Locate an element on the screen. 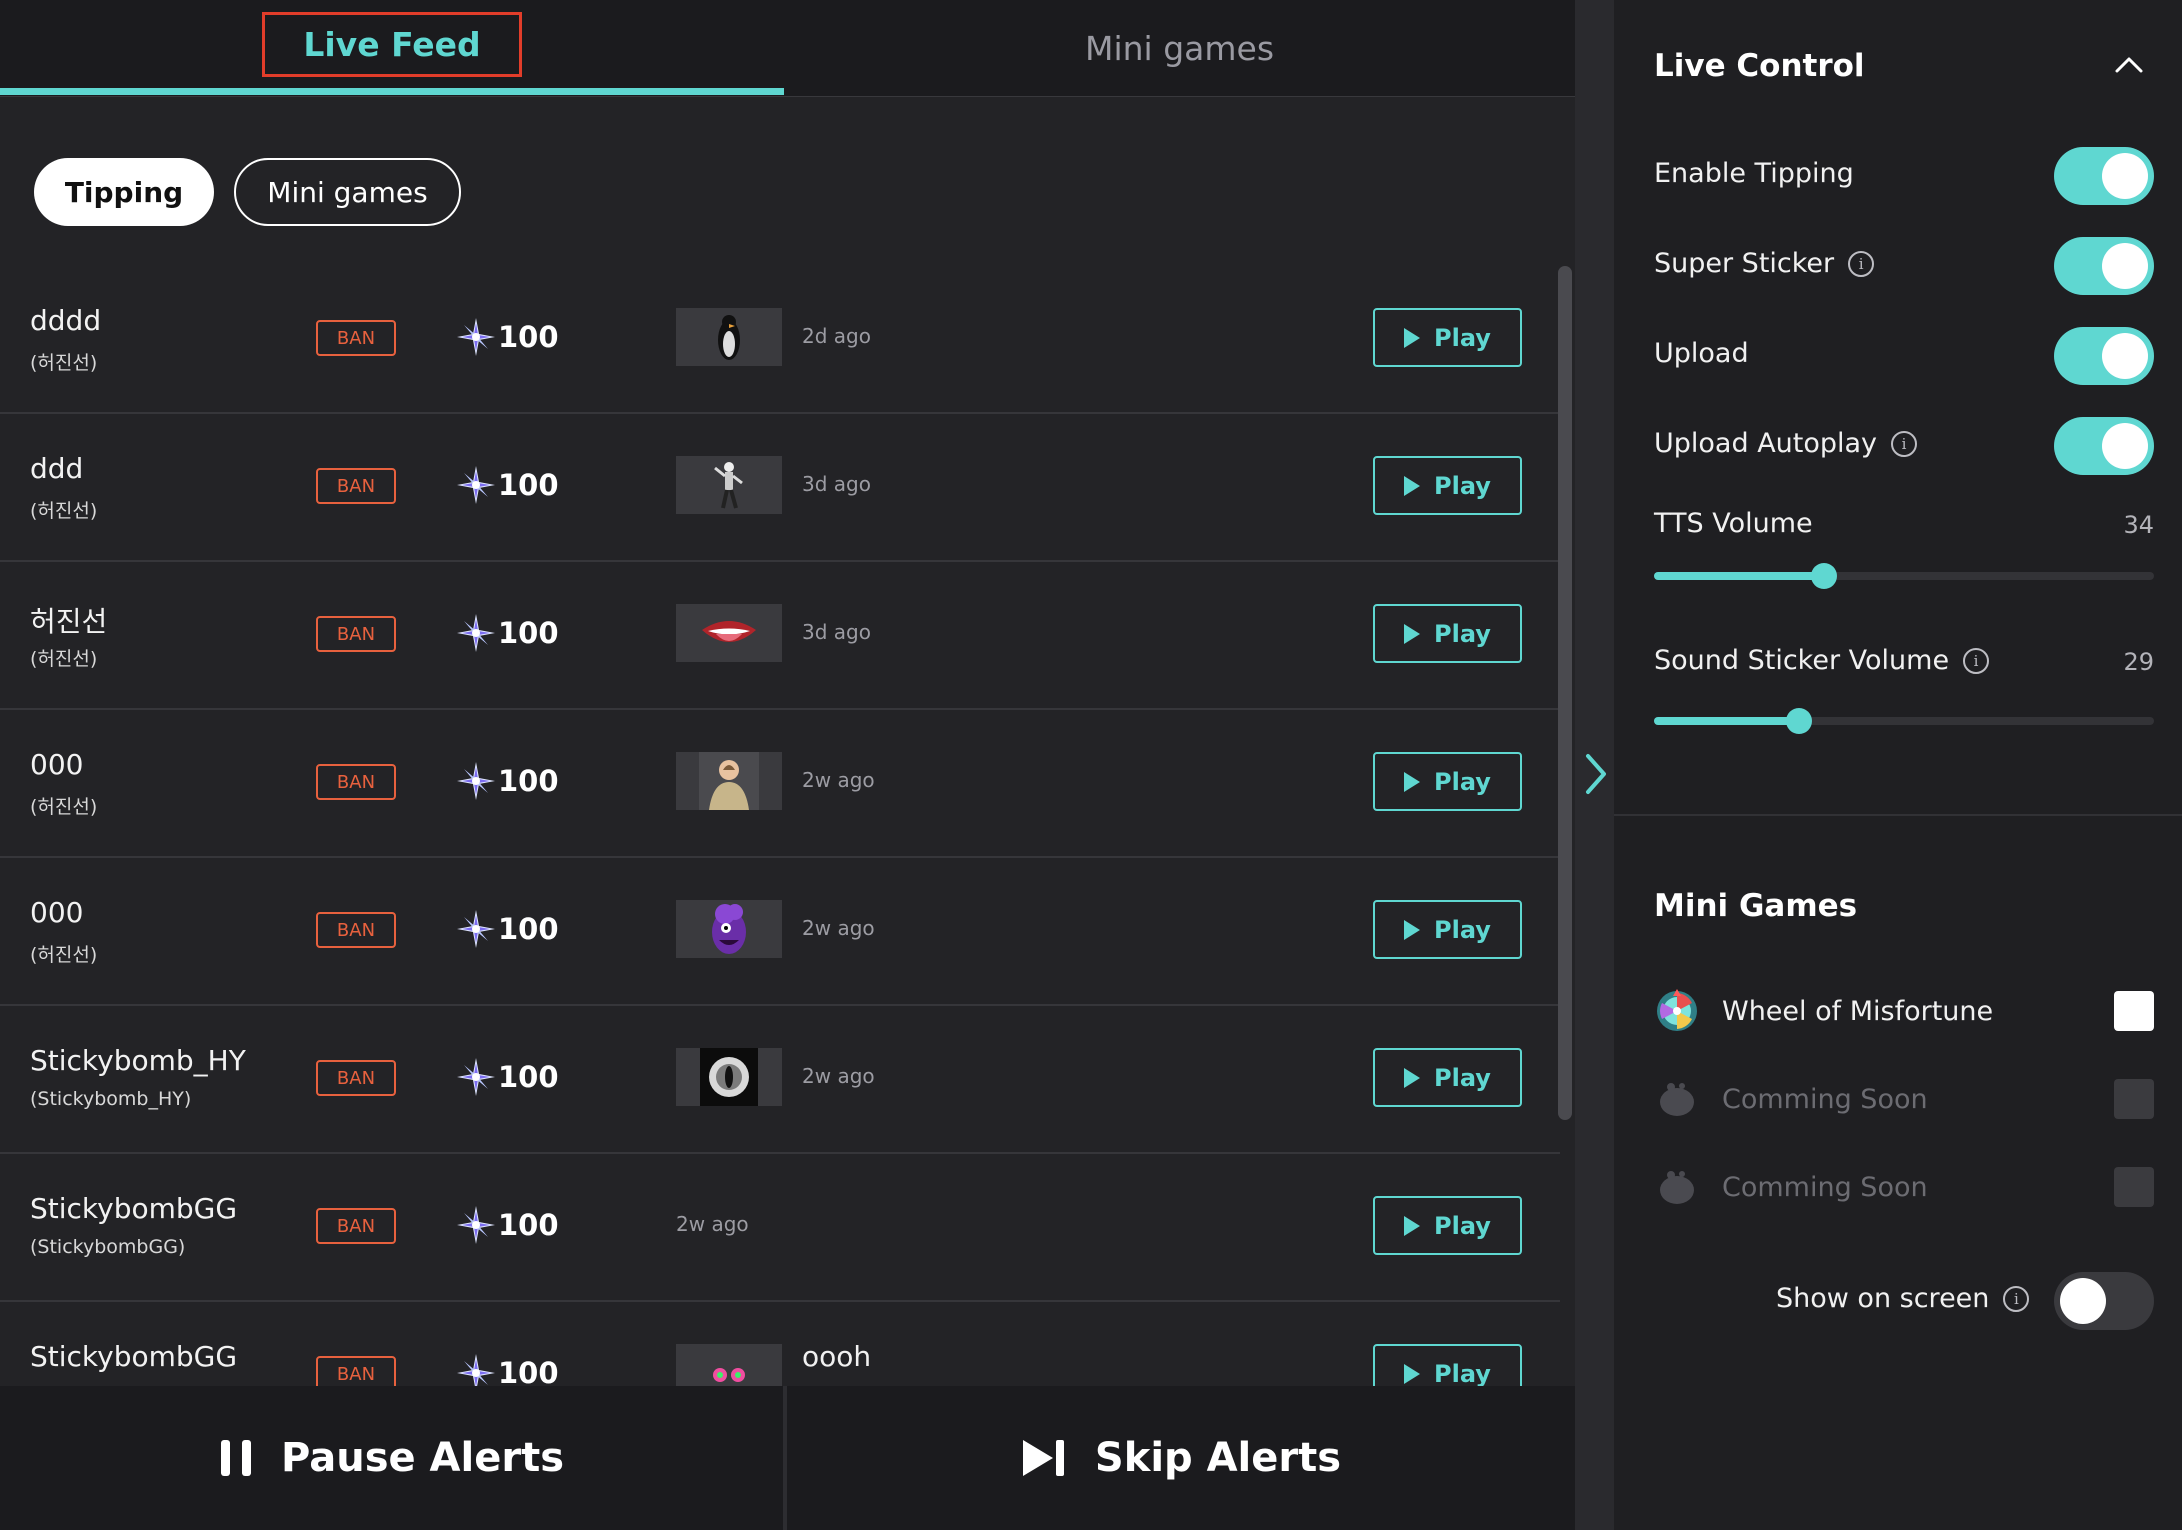 The width and height of the screenshot is (2182, 1530). tts-volume-slider is located at coordinates (1904, 576).